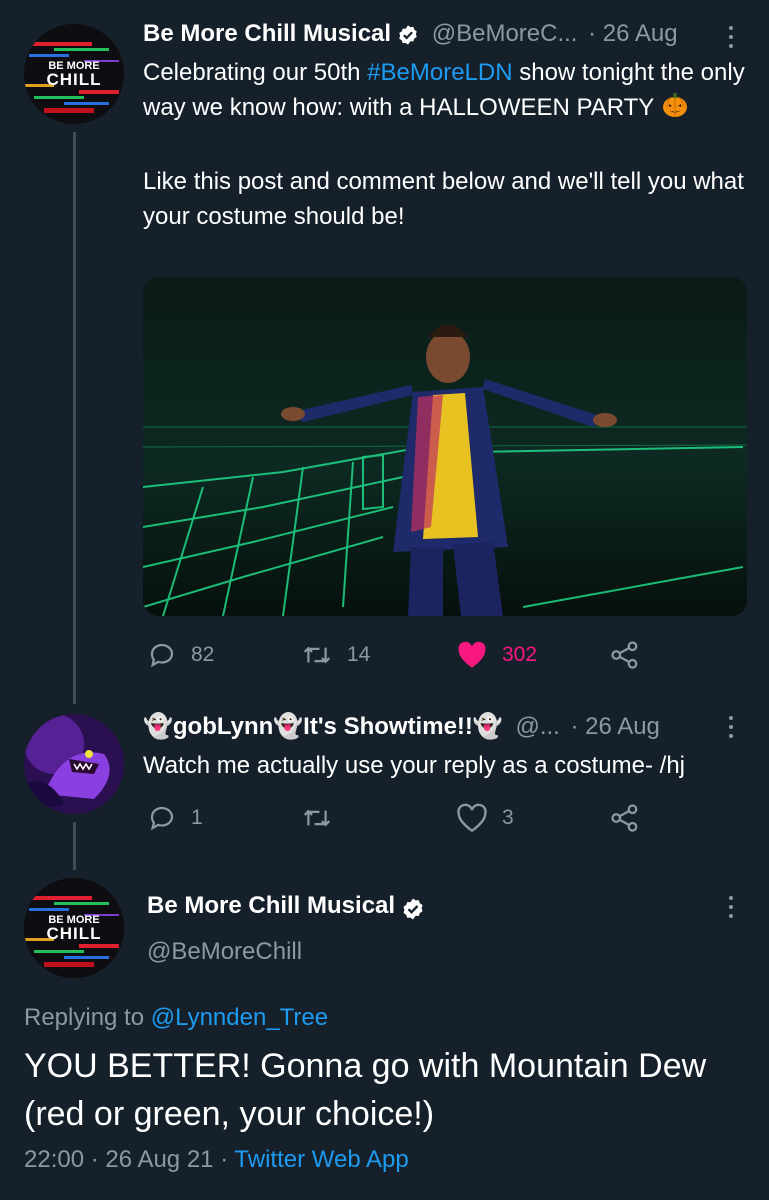 The height and width of the screenshot is (1200, 769). Describe the element at coordinates (632, 33) in the screenshot. I see `tweet1-time: · 26 Aug` at that location.